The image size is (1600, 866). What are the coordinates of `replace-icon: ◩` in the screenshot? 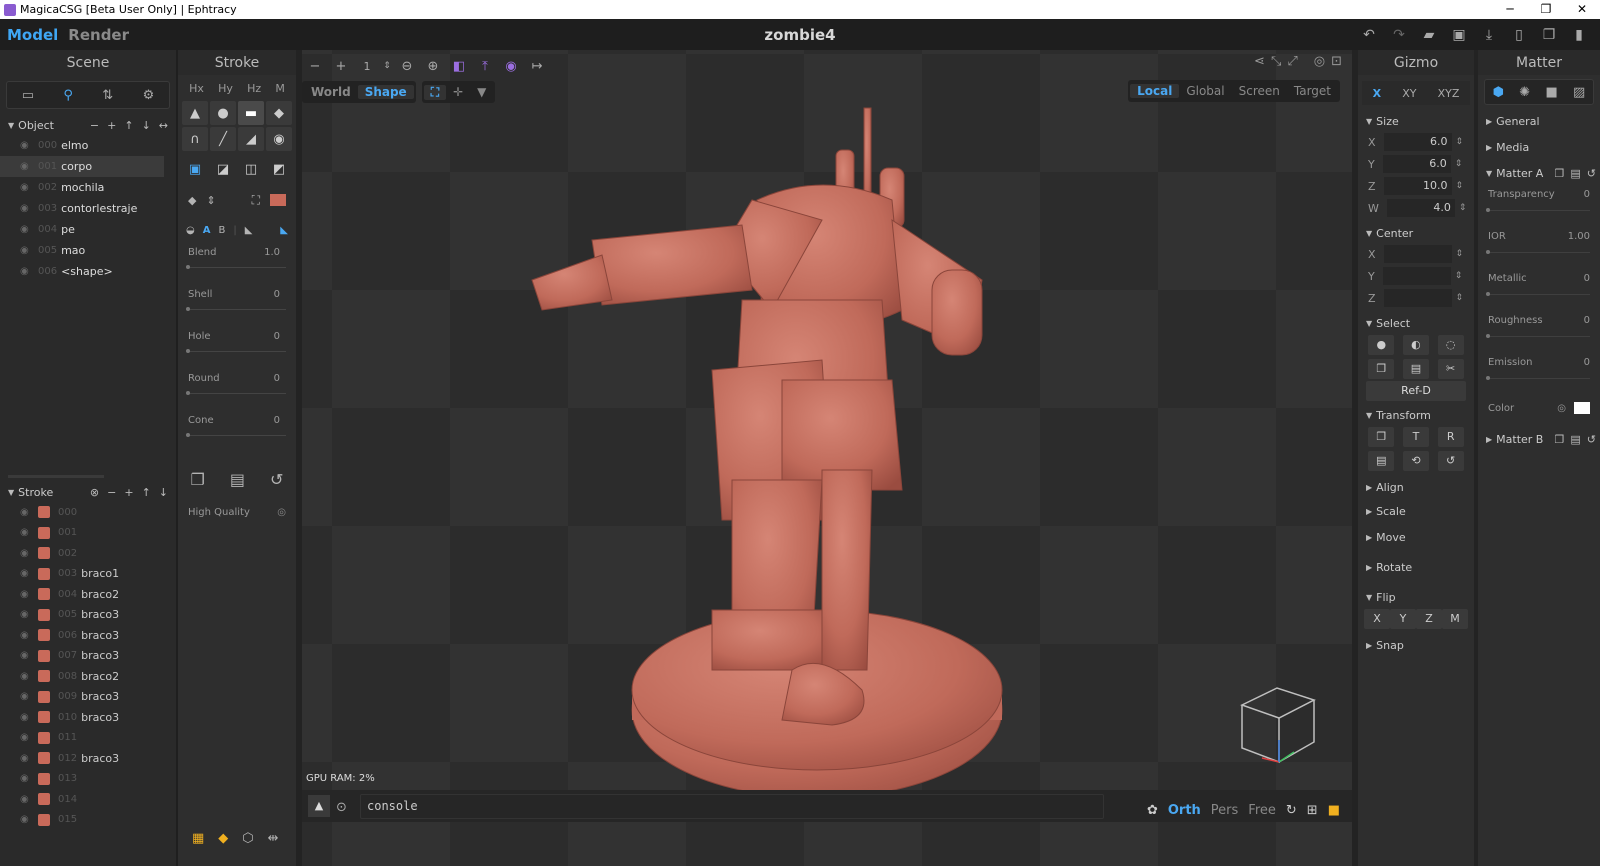 It's located at (279, 169).